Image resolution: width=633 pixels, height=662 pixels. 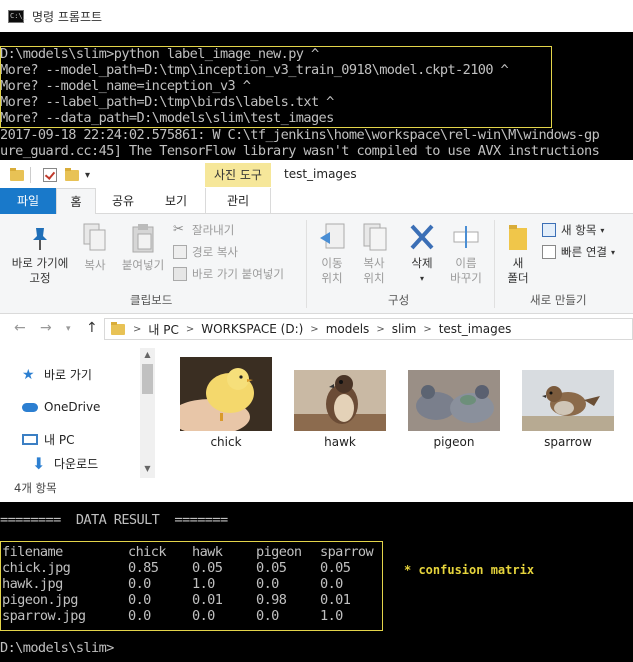 What do you see at coordinates (39, 463) in the screenshot?
I see `download-arrow-icon: ⬇` at bounding box center [39, 463].